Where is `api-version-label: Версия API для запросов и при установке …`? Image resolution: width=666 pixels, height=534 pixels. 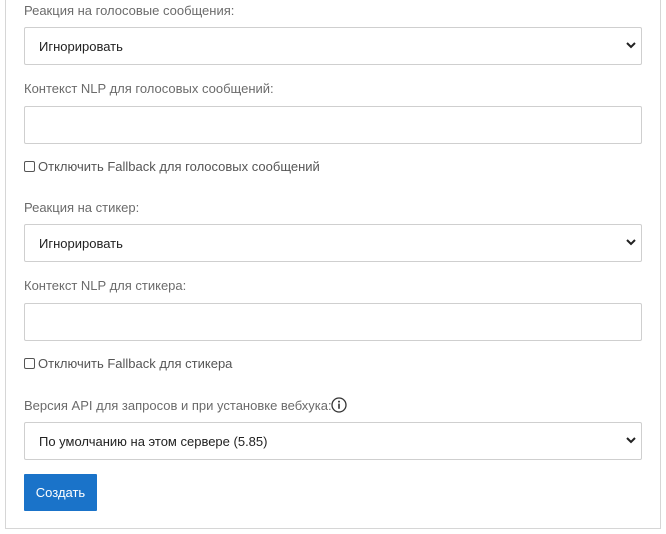
api-version-label: Версия API для запросов и при установке … is located at coordinates (178, 405).